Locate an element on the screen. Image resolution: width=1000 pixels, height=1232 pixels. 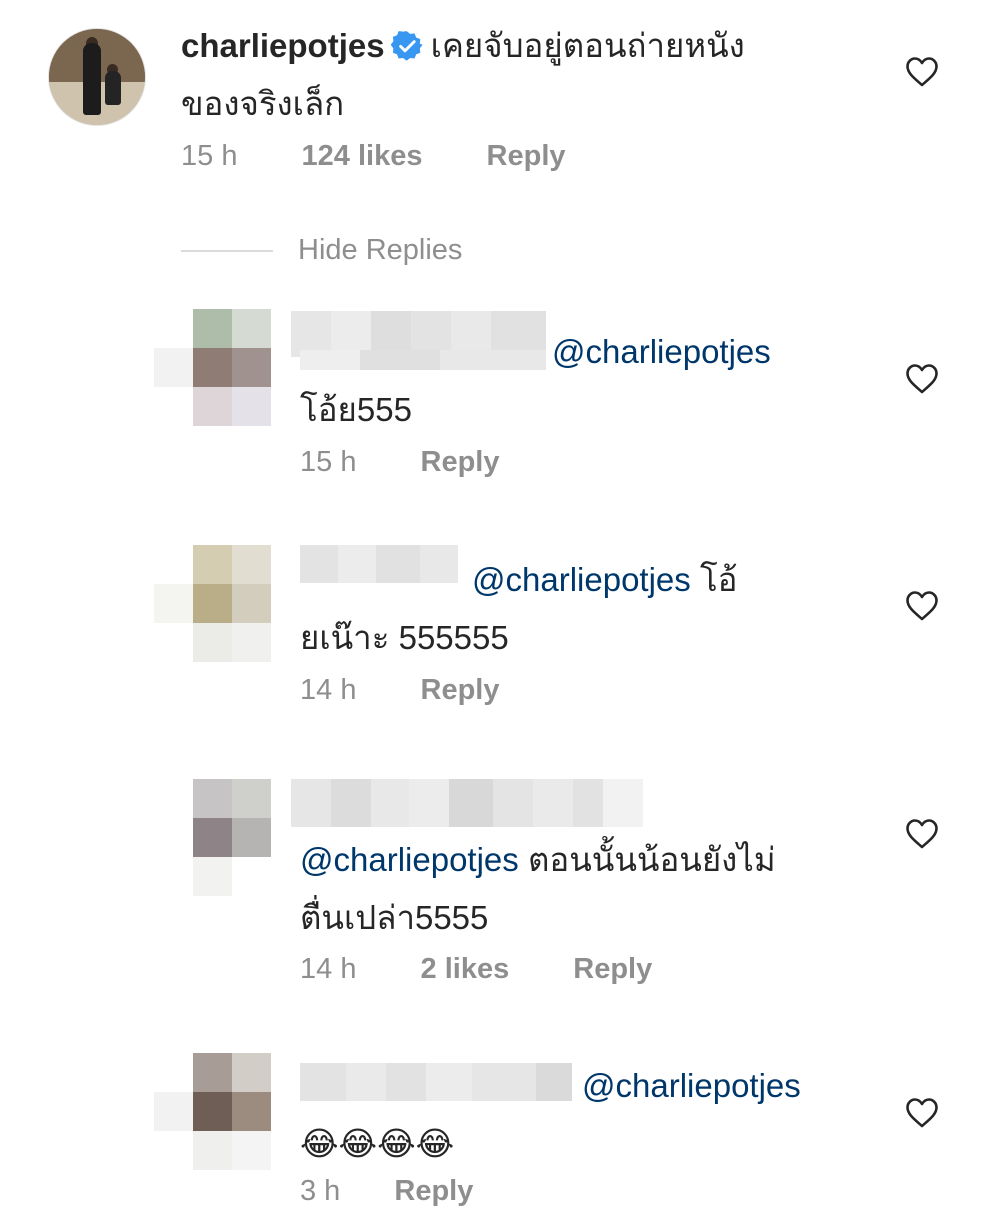
reply-text: ตอนนั้นน้อนยังไม่ is located at coordinates (651, 859).